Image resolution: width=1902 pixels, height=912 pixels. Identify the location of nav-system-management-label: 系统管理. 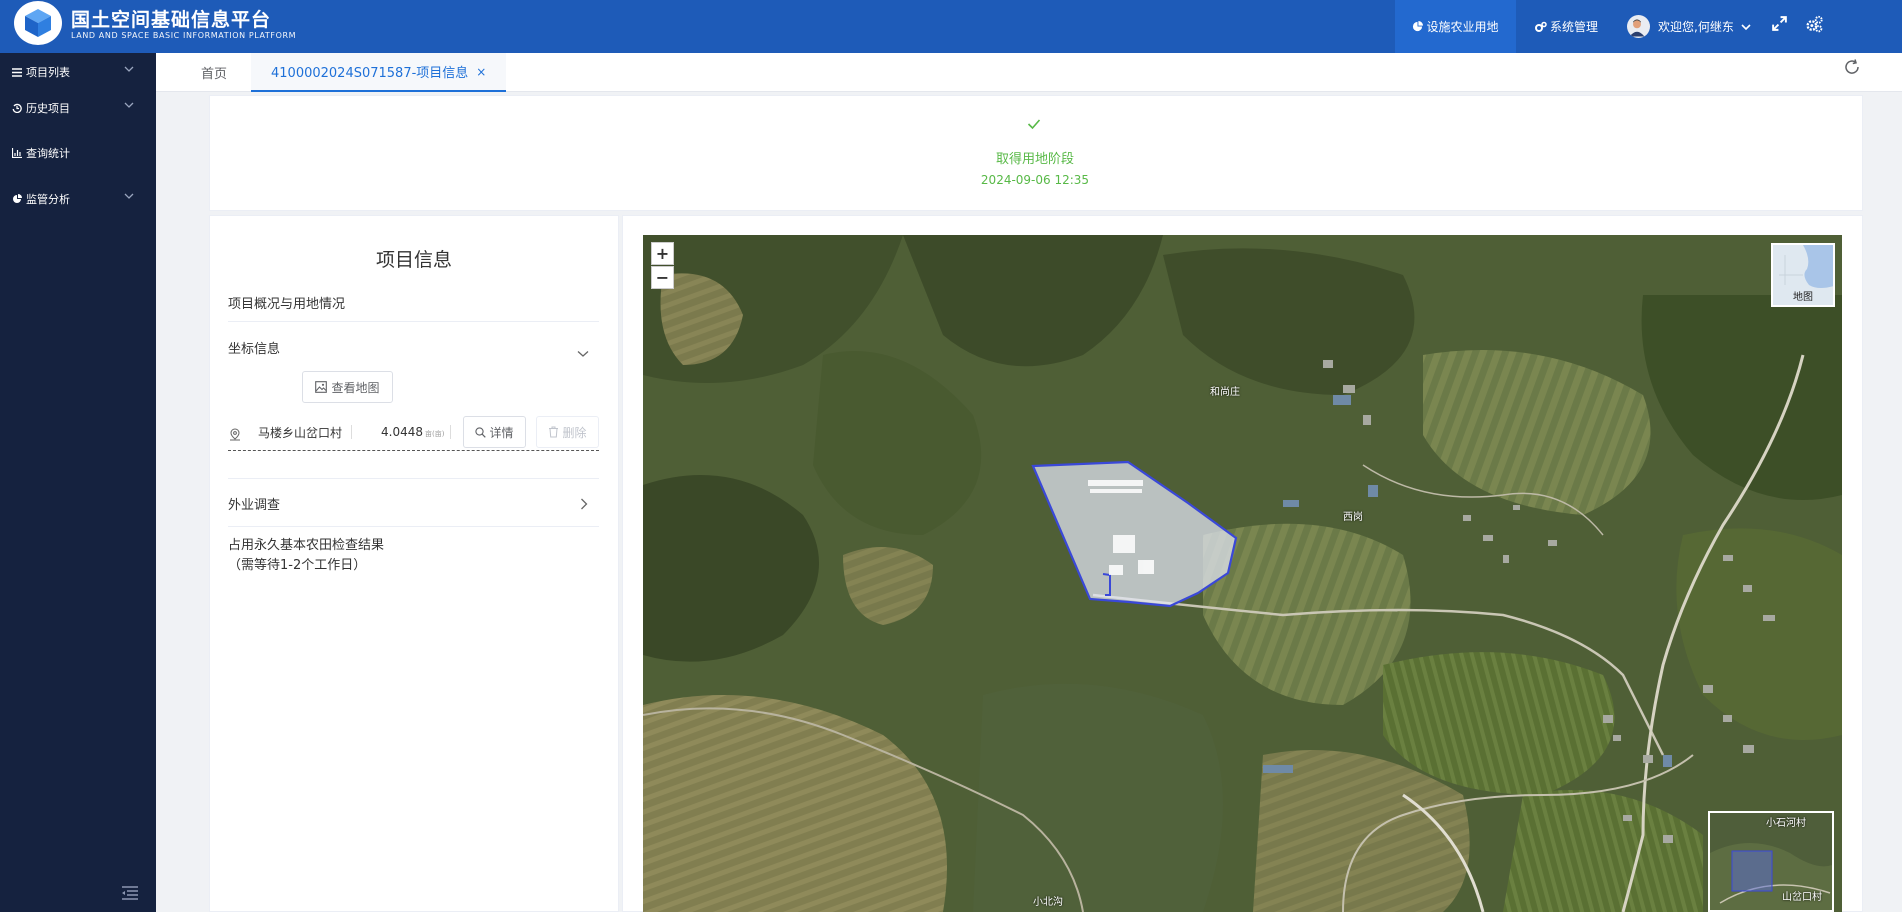
(1574, 27).